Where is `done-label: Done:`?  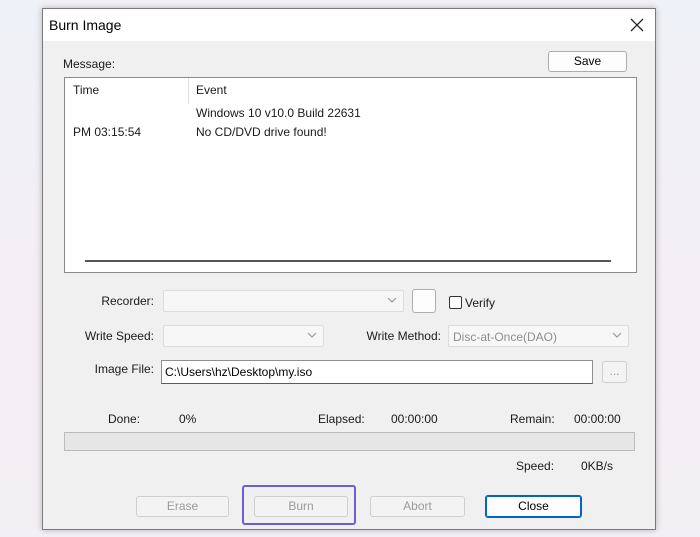 done-label: Done: is located at coordinates (124, 419).